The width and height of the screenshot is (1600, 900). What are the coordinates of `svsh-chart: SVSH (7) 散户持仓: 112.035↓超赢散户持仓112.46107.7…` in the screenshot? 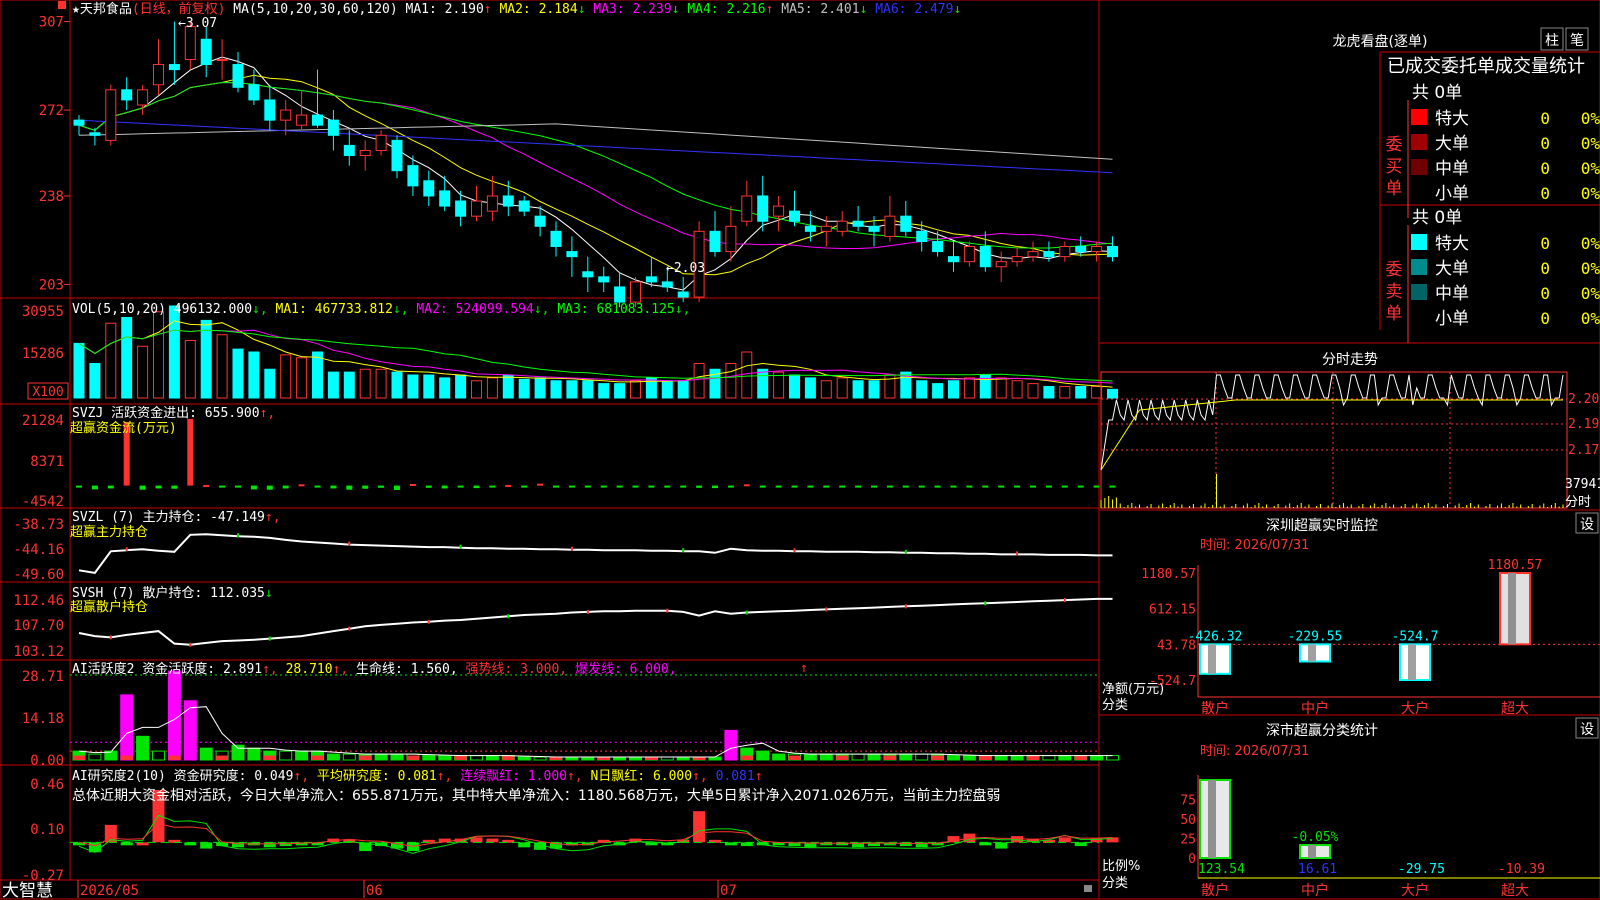 It's located at (563, 622).